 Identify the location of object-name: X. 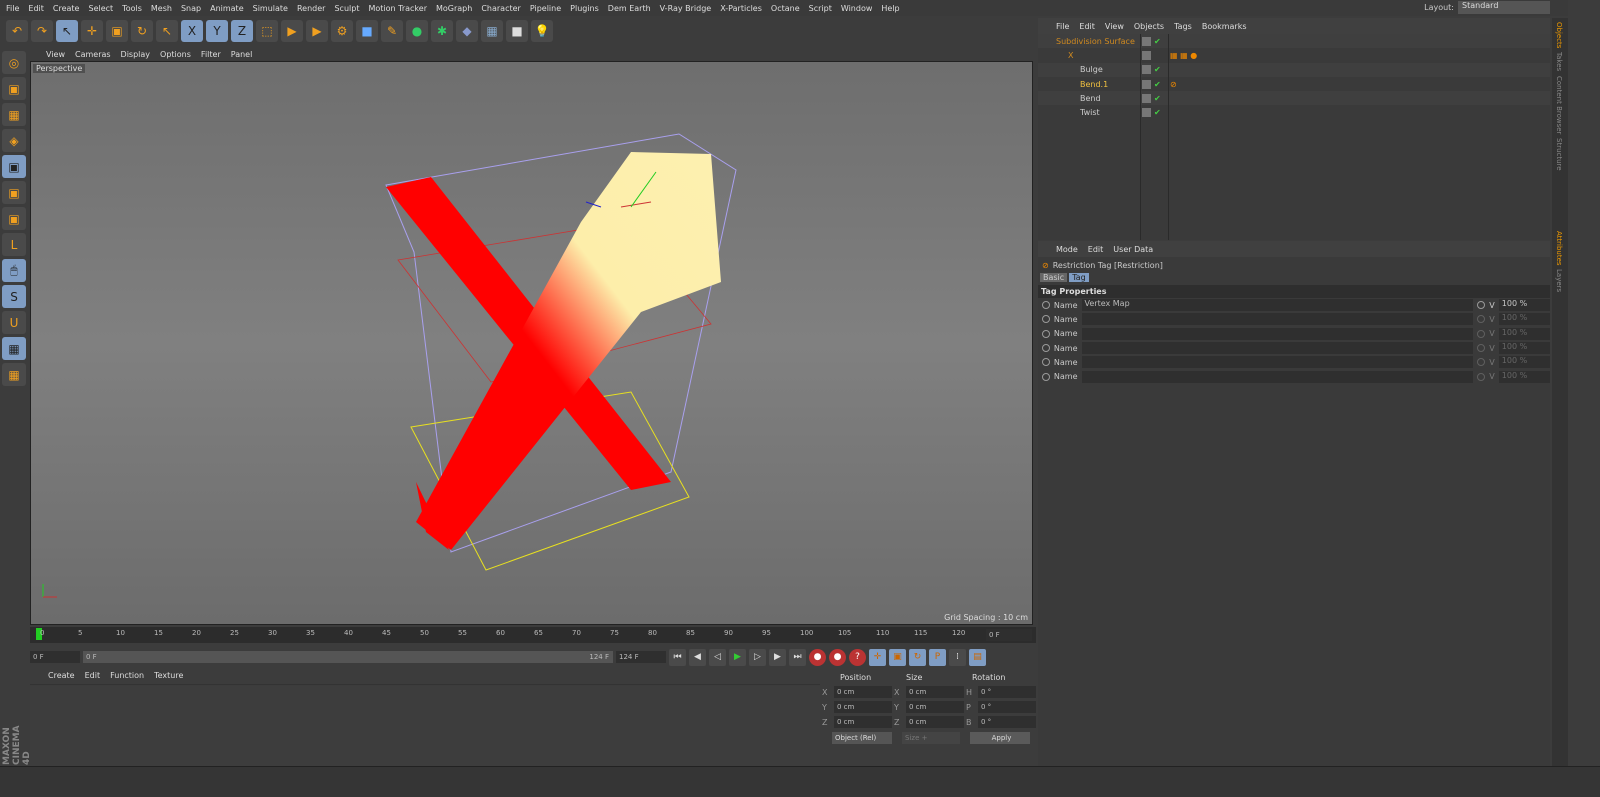
(1070, 55).